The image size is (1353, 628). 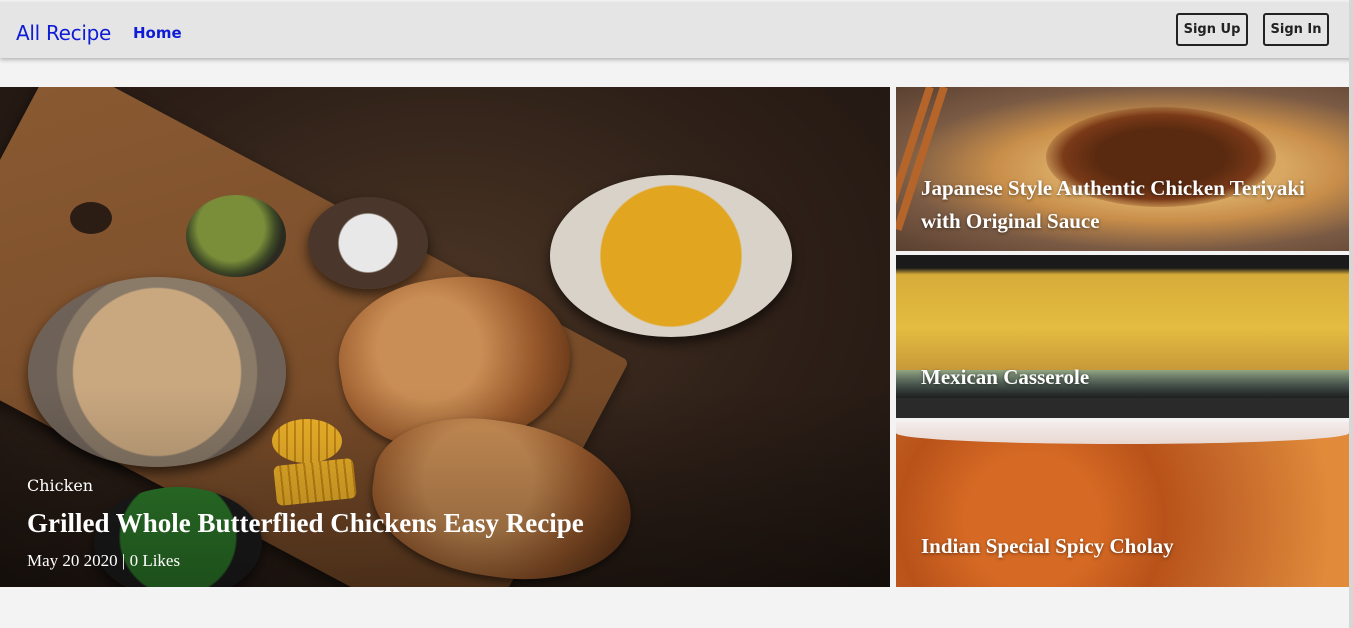 What do you see at coordinates (1296, 29) in the screenshot?
I see `sign-in-button: Sign In` at bounding box center [1296, 29].